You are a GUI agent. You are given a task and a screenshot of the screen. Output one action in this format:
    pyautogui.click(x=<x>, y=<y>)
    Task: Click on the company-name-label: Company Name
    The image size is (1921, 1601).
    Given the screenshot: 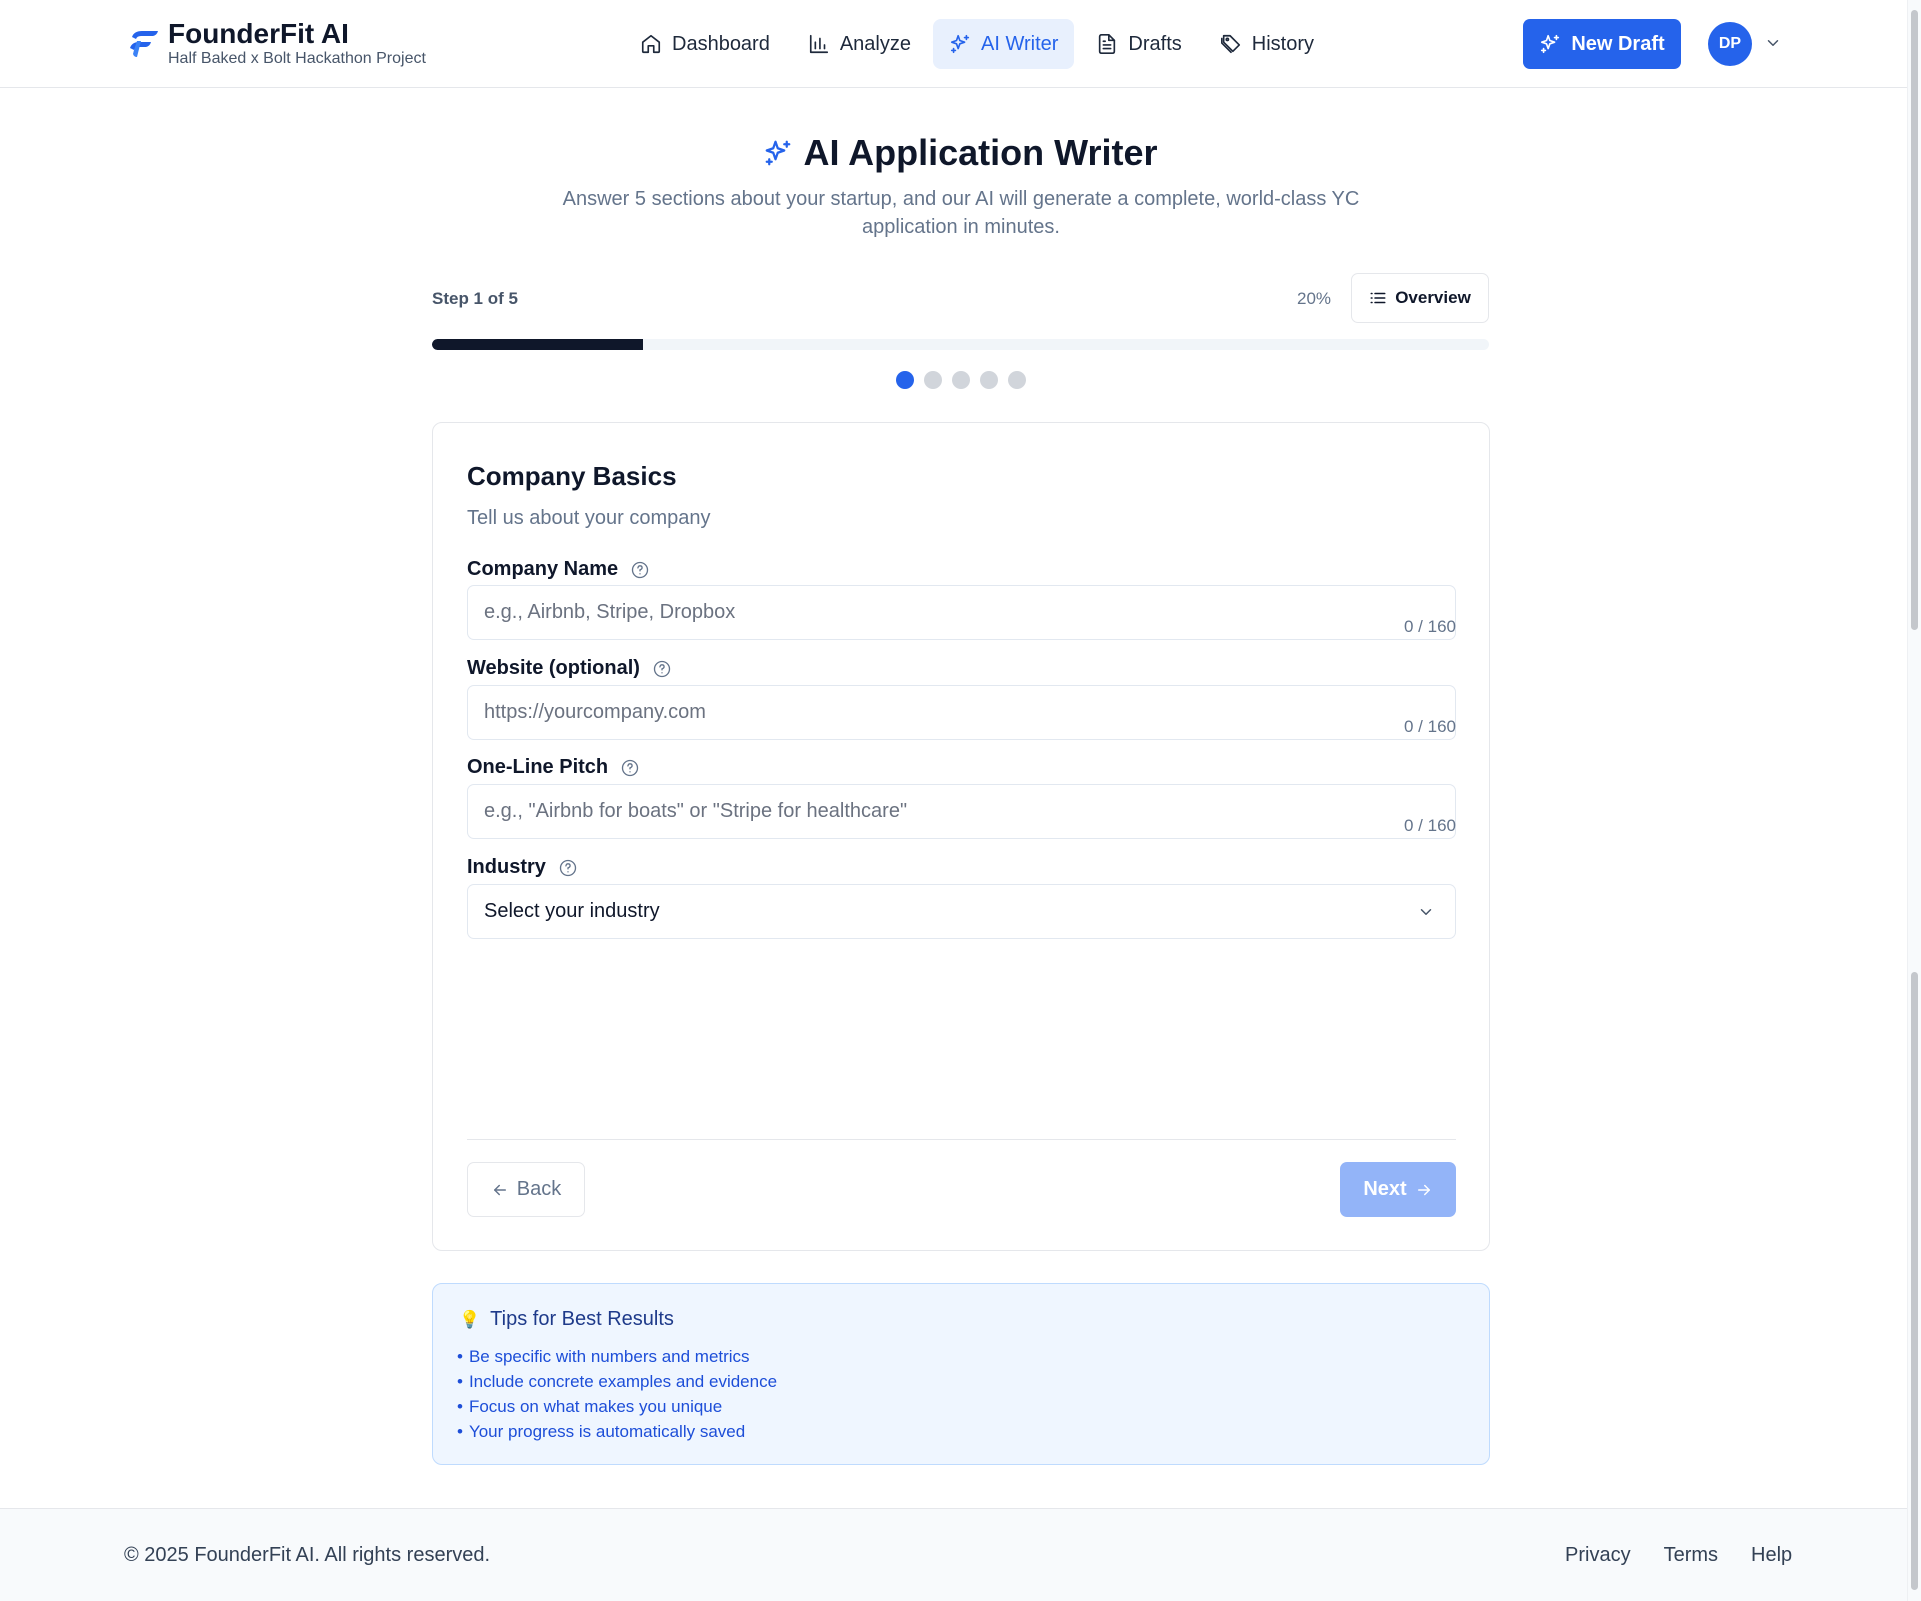 What is the action you would take?
    pyautogui.click(x=558, y=569)
    